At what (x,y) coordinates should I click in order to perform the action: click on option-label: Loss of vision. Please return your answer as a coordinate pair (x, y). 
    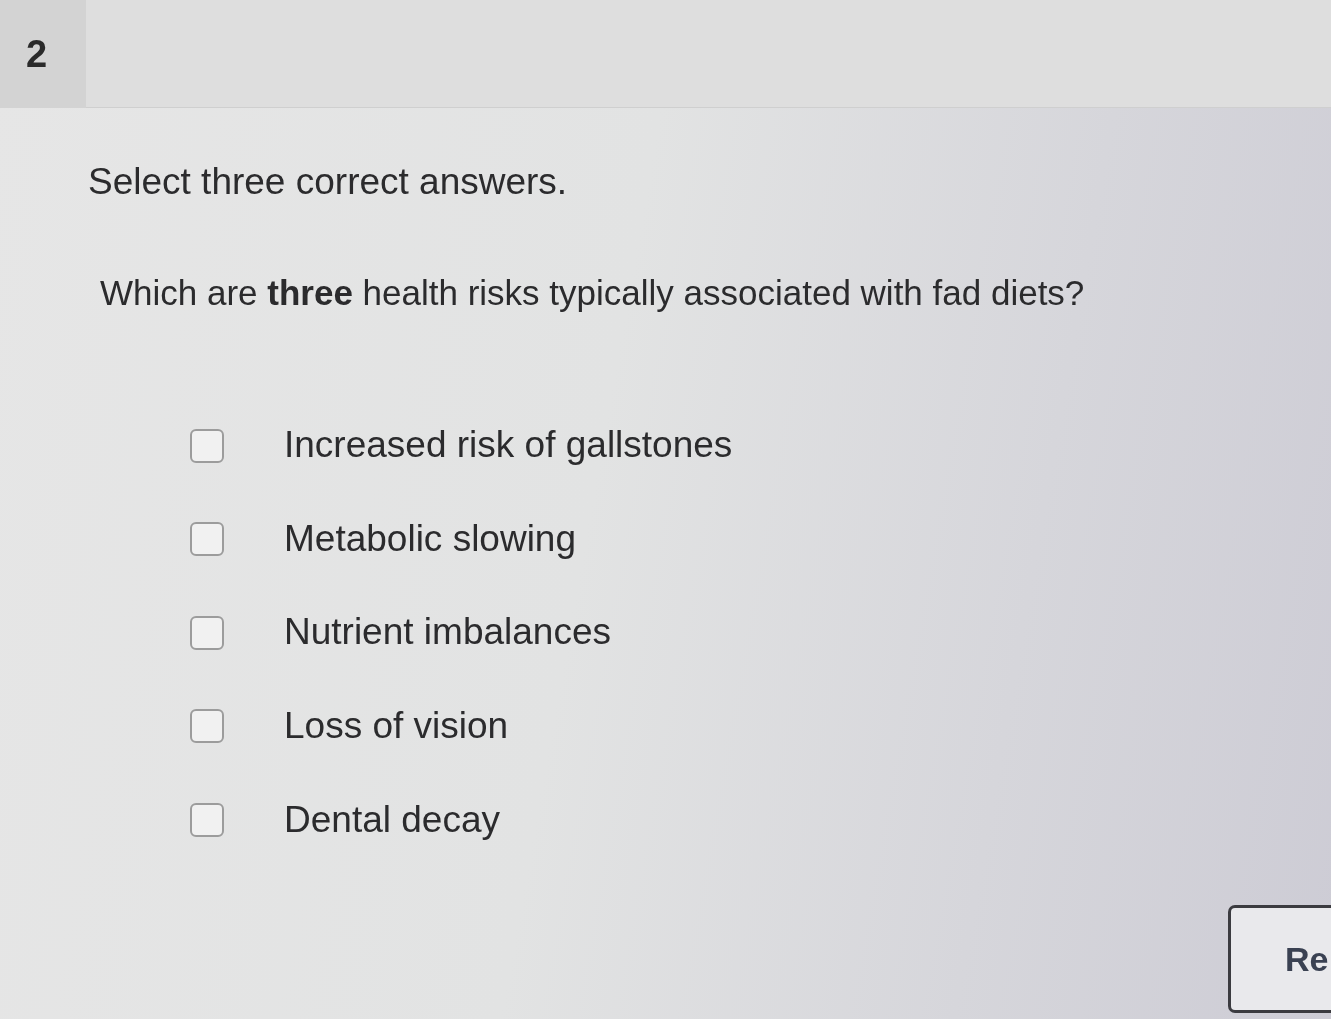
    Looking at the image, I should click on (396, 726).